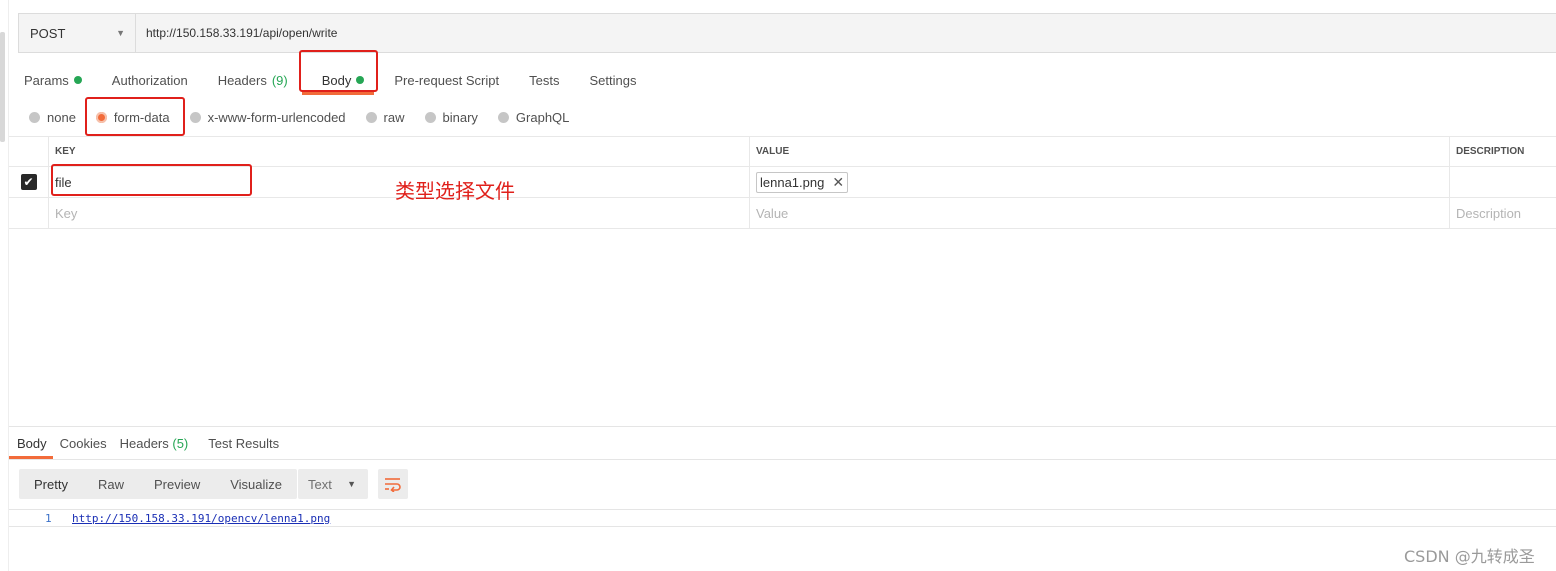 The width and height of the screenshot is (1556, 571). I want to click on close-icon: ✕, so click(838, 182).